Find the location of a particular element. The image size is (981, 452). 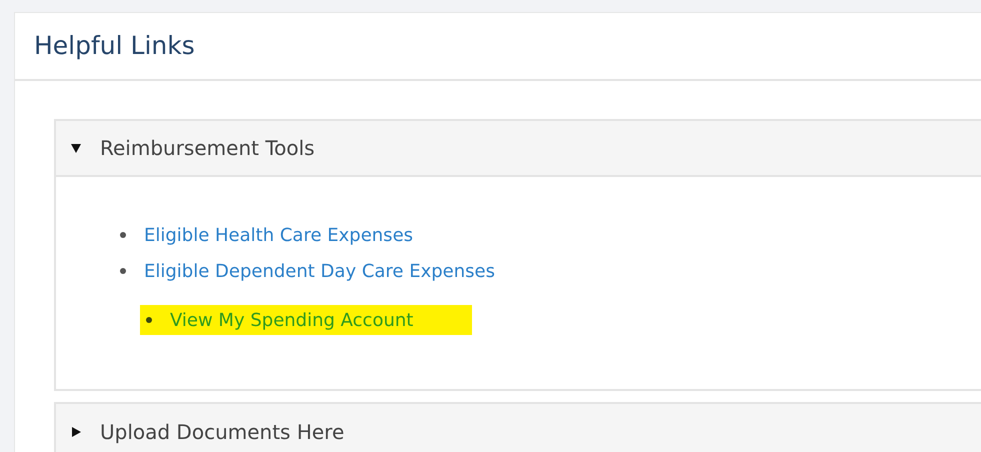

card-title: Helpful Links is located at coordinates (114, 46).